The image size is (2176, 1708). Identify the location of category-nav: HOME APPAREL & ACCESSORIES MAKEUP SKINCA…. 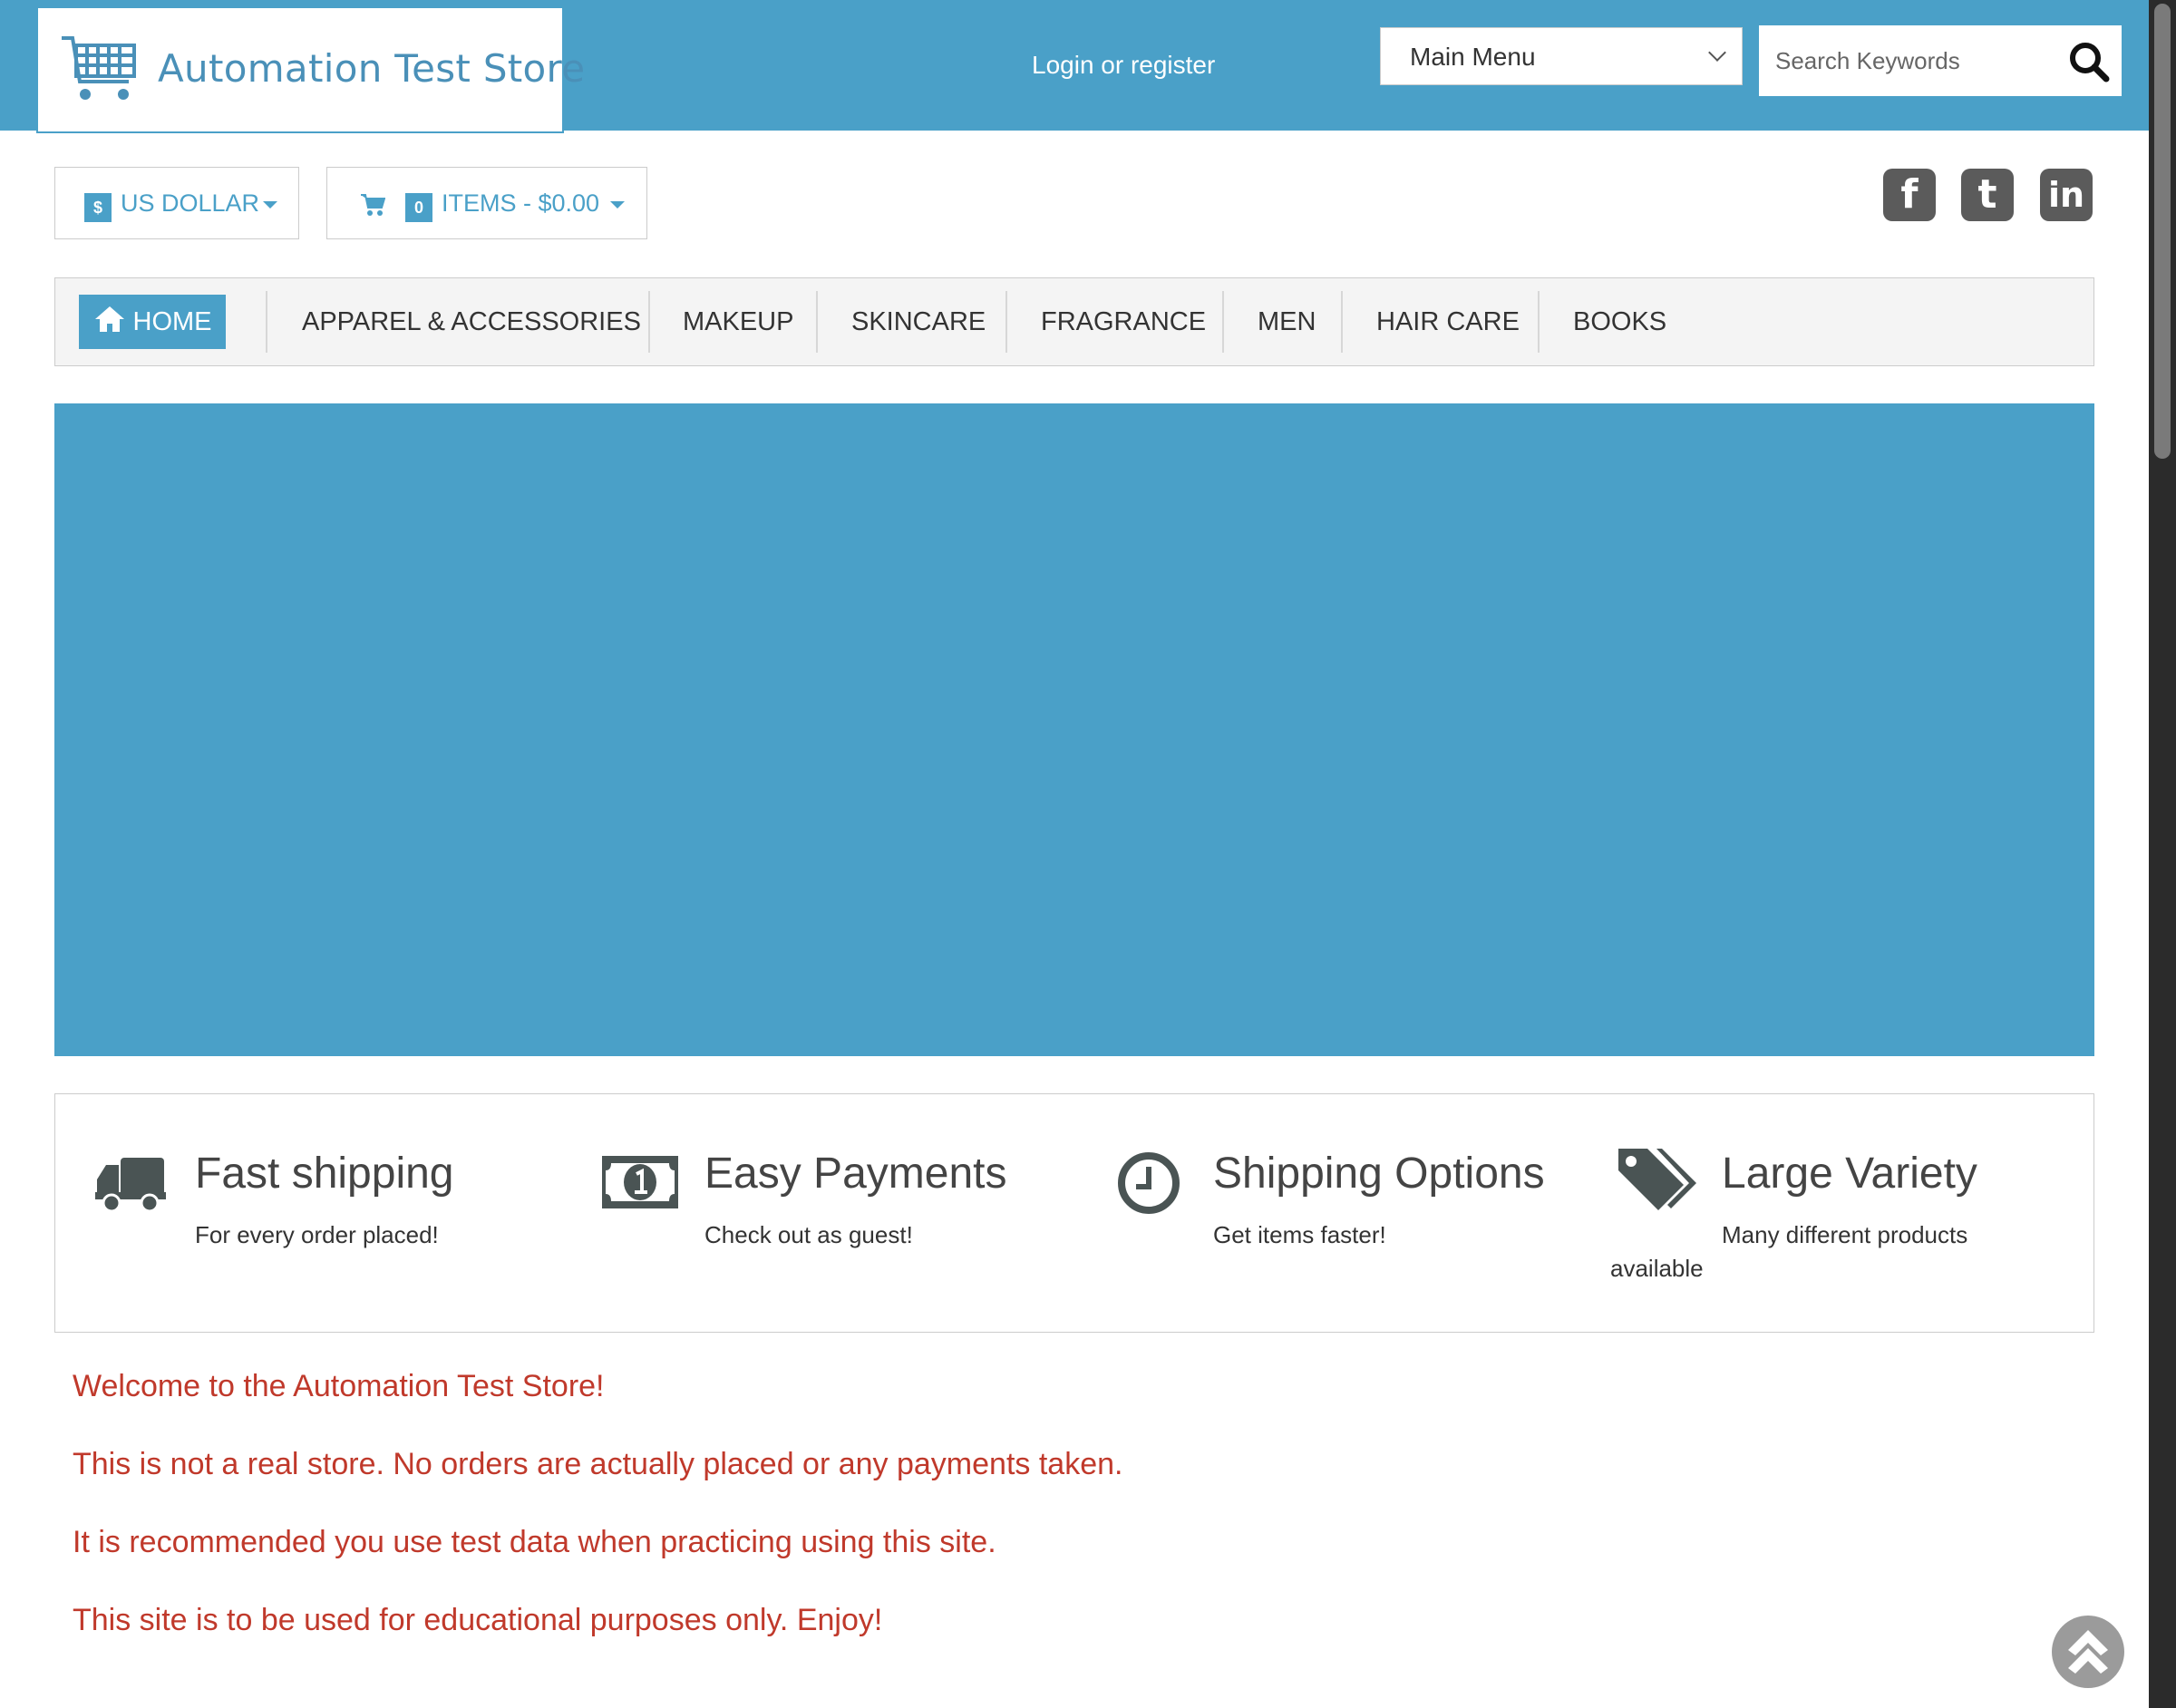
(1074, 321).